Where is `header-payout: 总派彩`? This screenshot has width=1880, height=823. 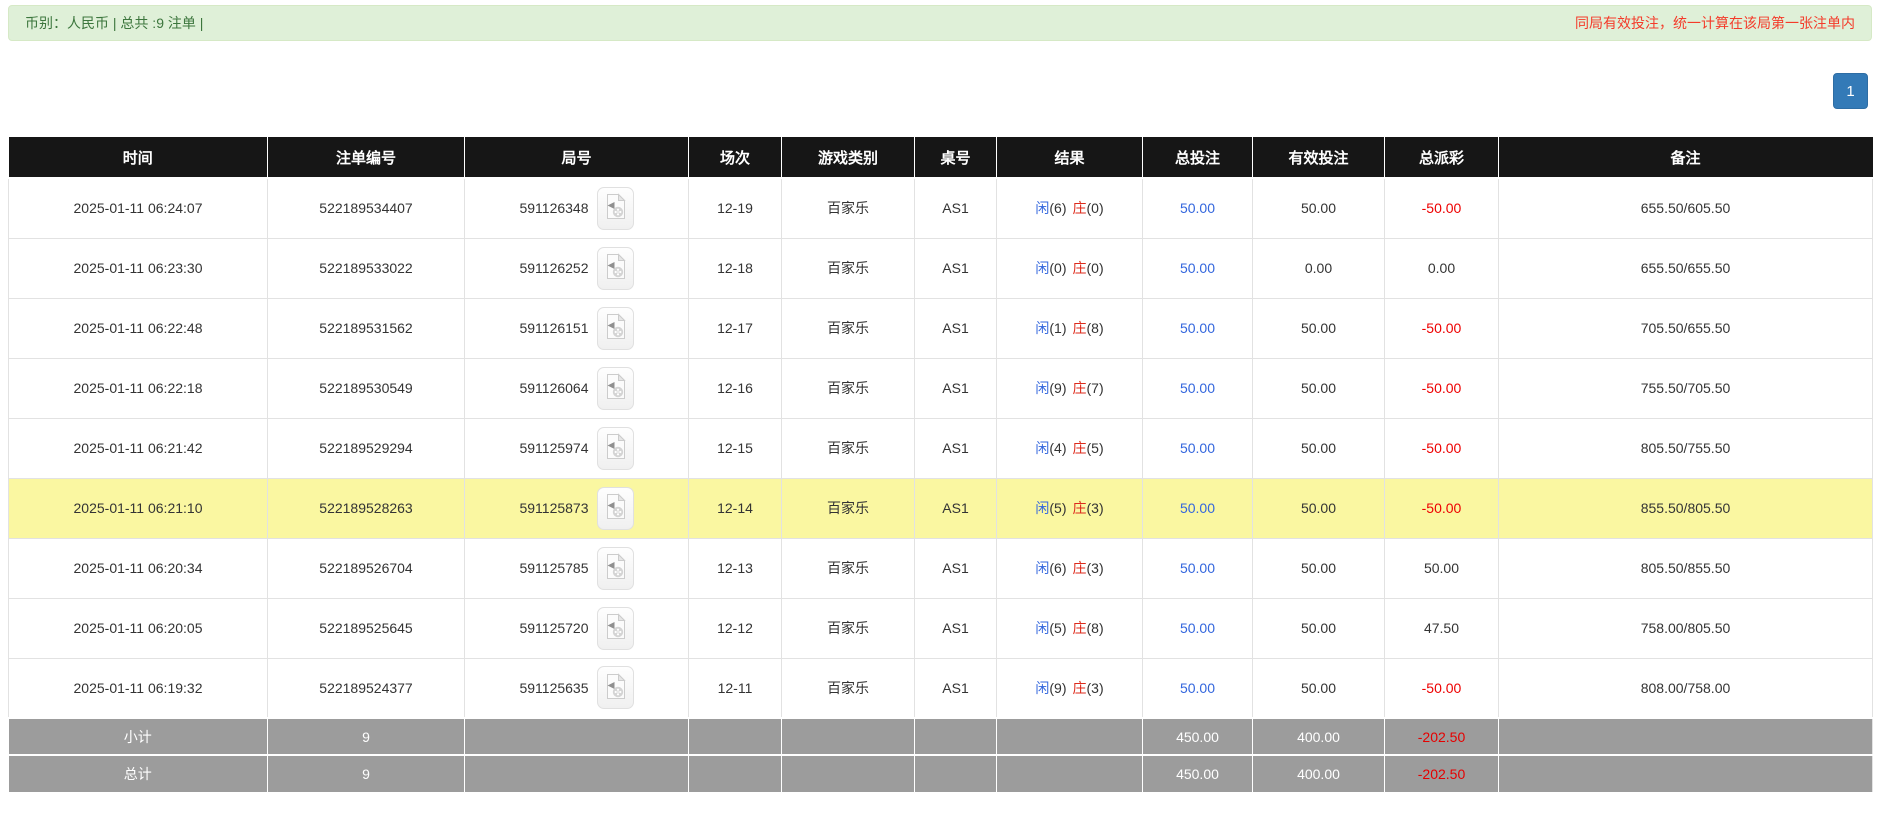
header-payout: 总派彩 is located at coordinates (1441, 158).